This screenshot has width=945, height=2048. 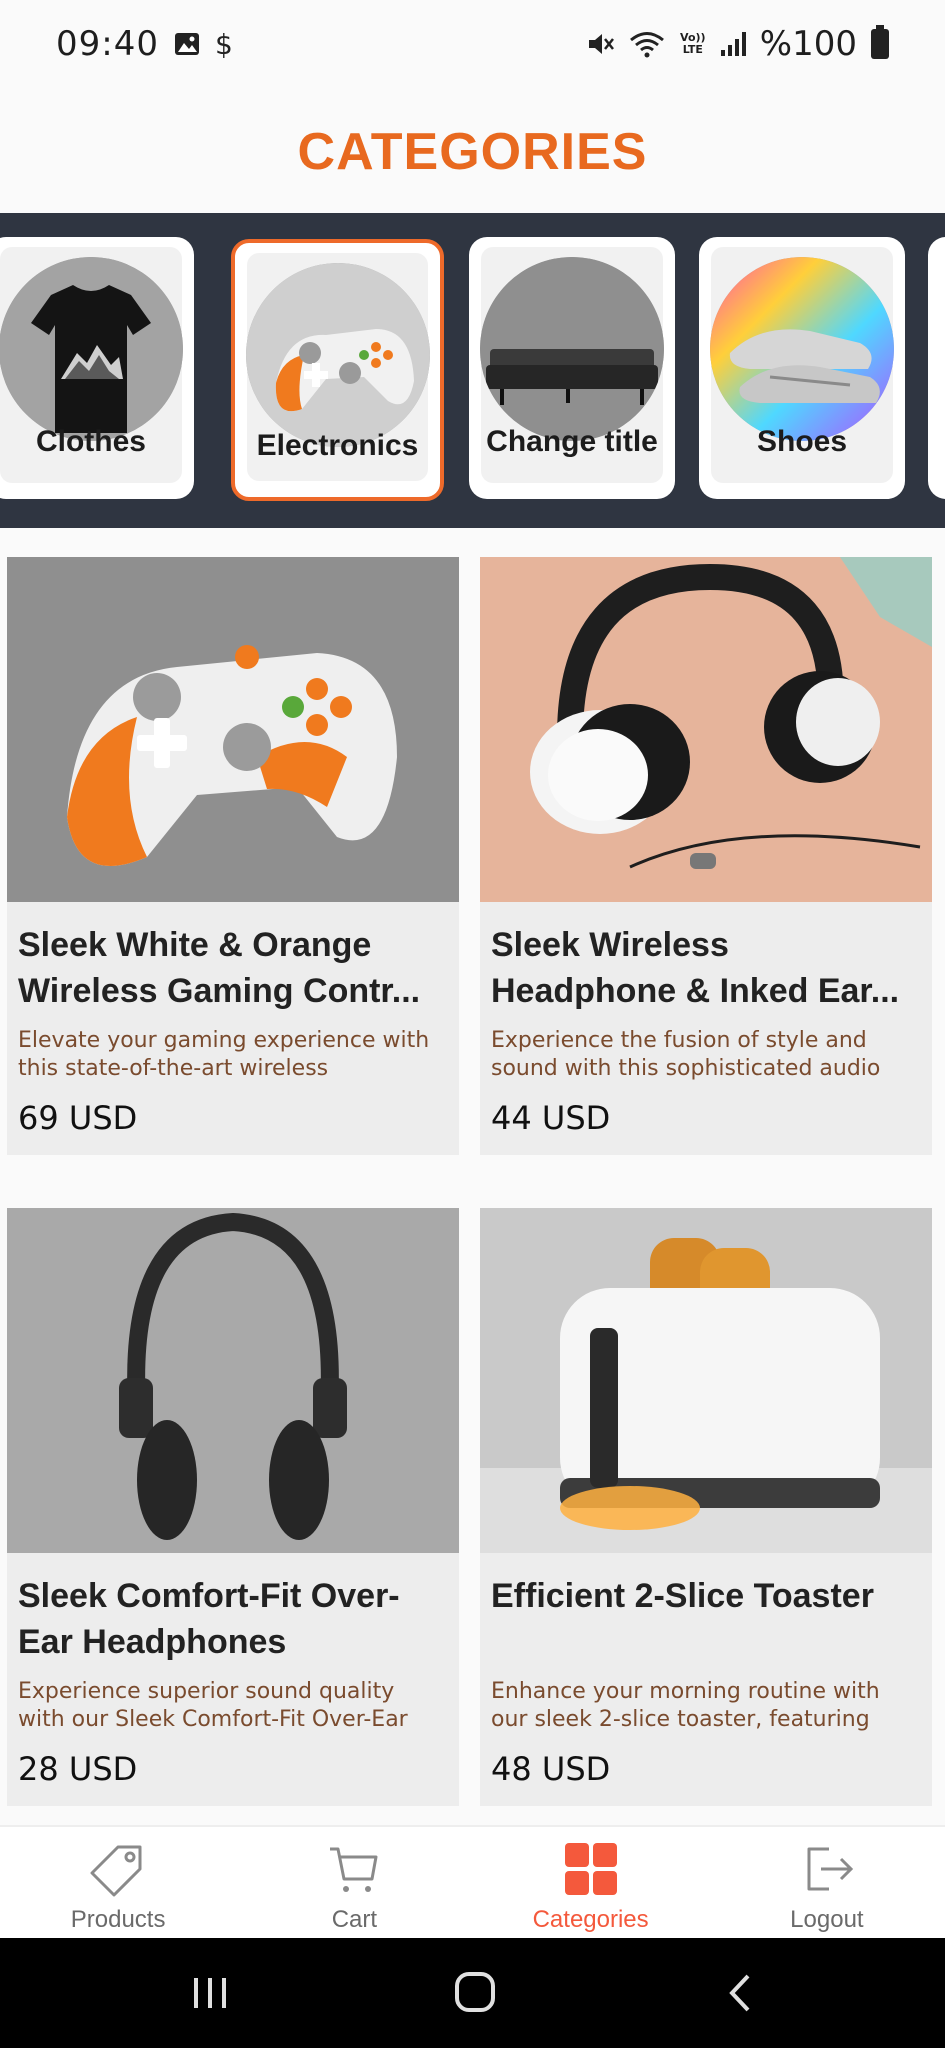 What do you see at coordinates (590, 1869) in the screenshot?
I see `grid-icon` at bounding box center [590, 1869].